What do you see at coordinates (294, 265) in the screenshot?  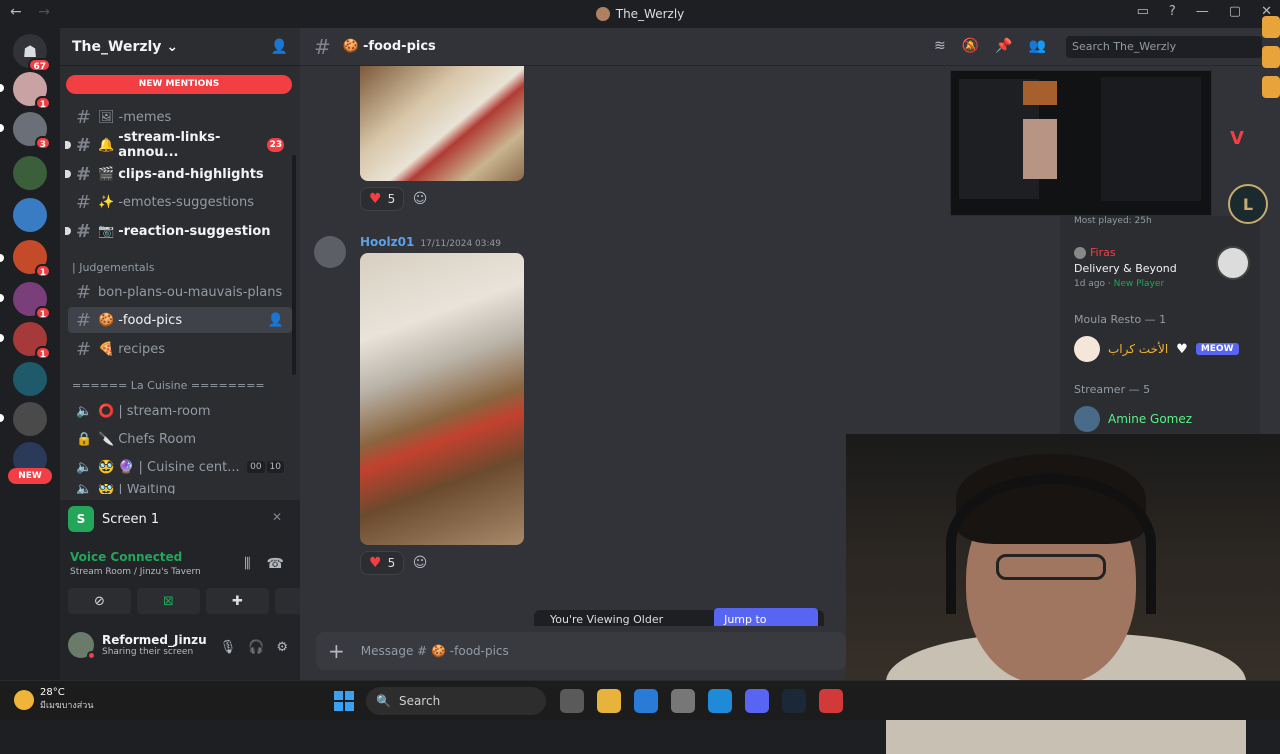 I see `sidebar-scrollbar` at bounding box center [294, 265].